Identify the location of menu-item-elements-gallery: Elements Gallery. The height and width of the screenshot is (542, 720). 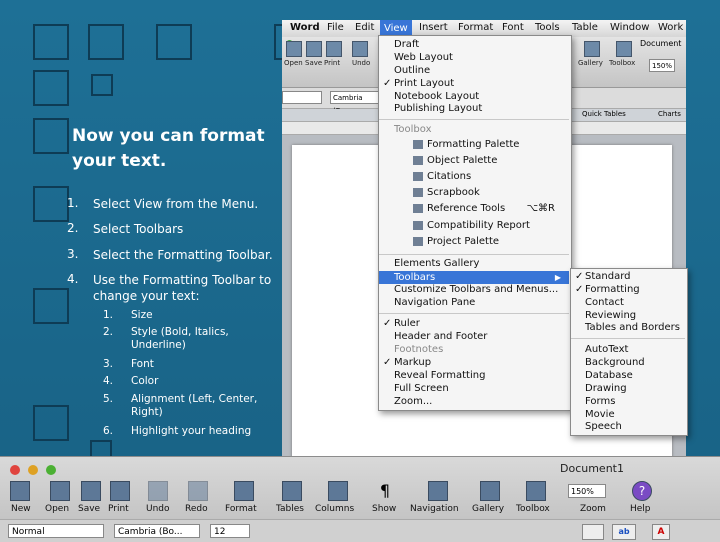
(436, 263).